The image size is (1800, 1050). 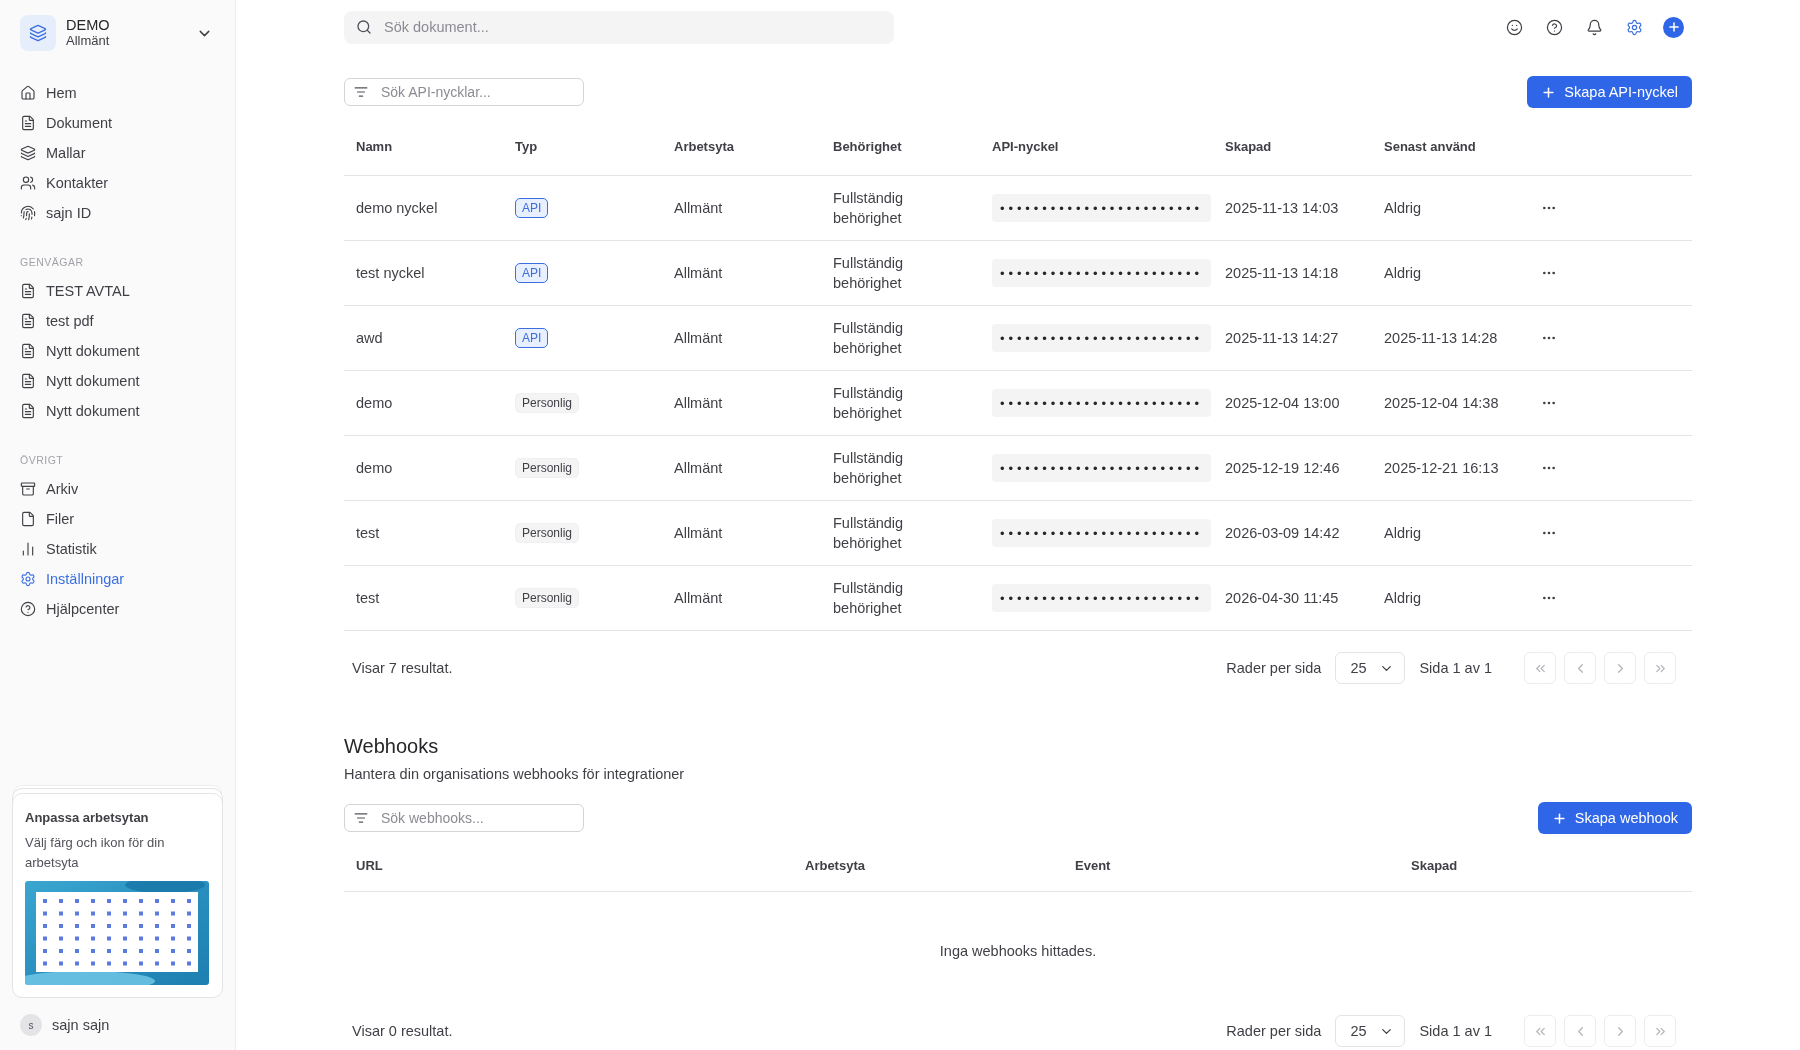 What do you see at coordinates (31, 1025) in the screenshot?
I see `user-avatar: s` at bounding box center [31, 1025].